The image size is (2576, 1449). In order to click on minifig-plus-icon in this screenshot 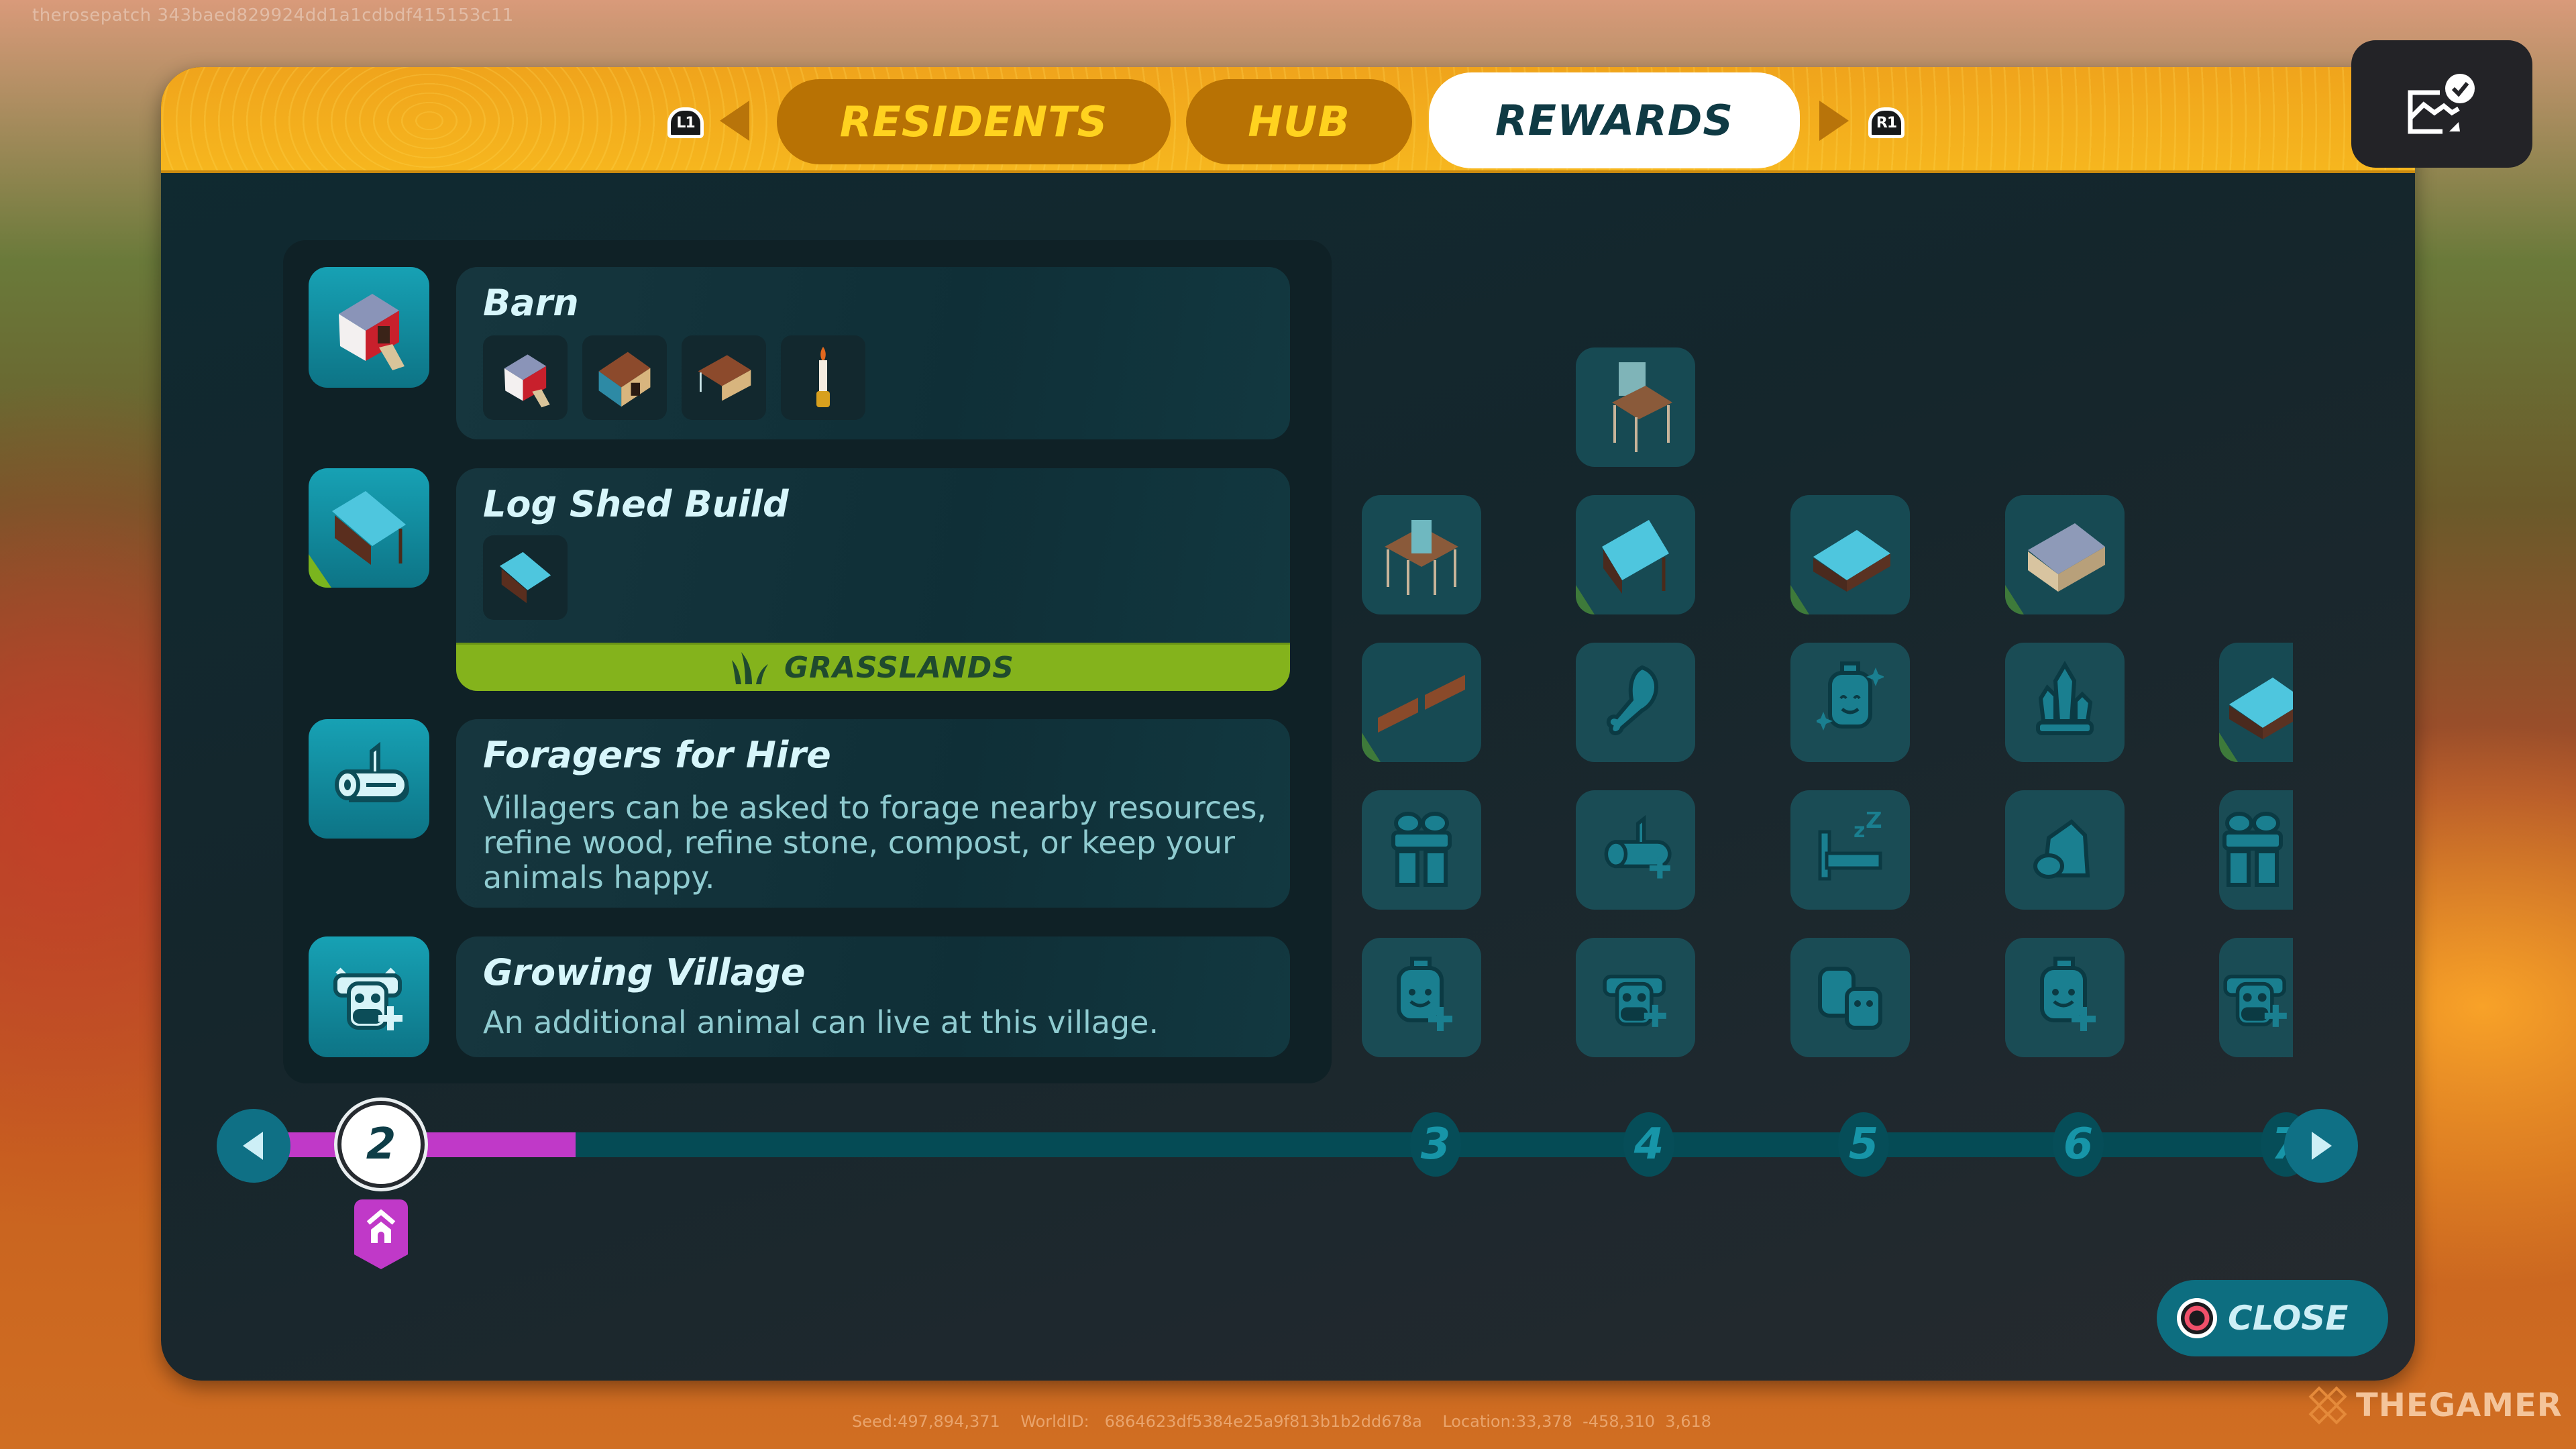, I will do `click(1421, 998)`.